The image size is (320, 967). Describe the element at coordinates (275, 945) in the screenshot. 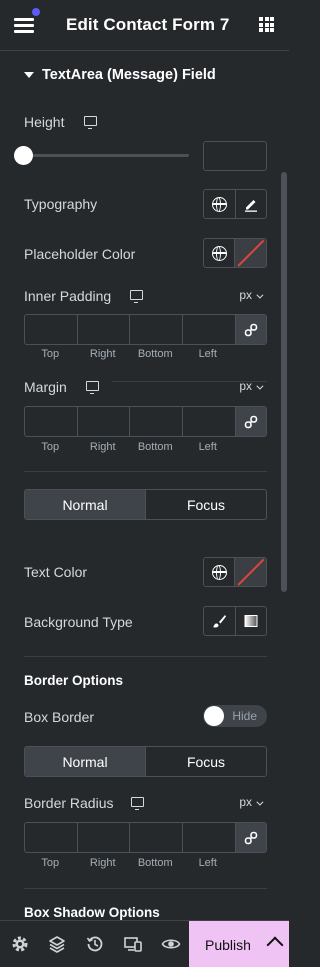

I see `chevron-up-icon` at that location.